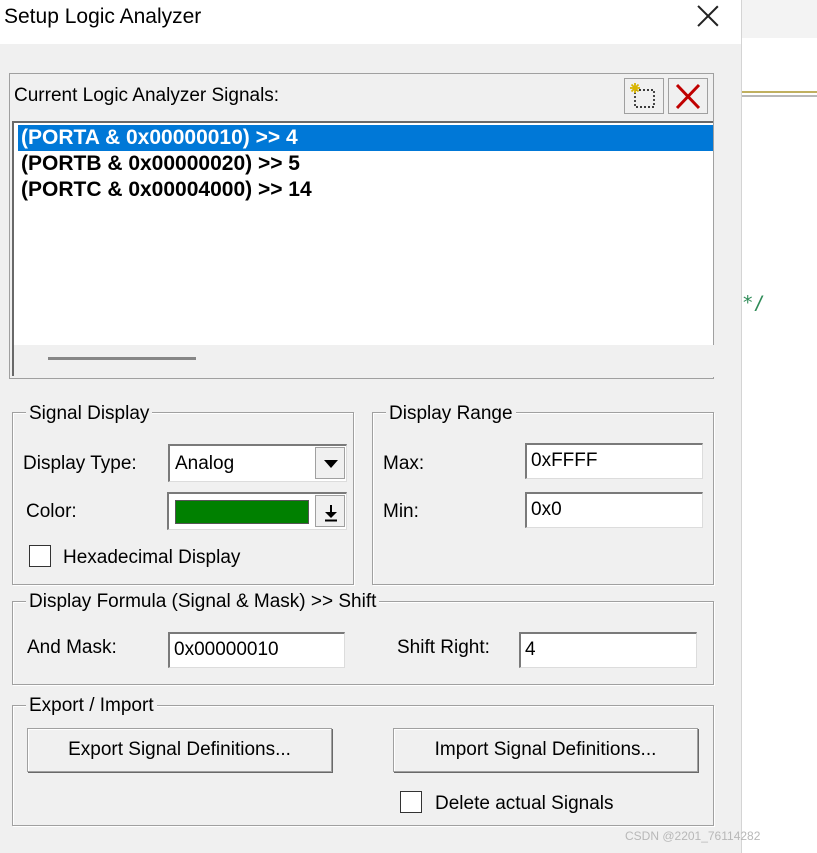  Describe the element at coordinates (608, 650) in the screenshot. I see `shift-right-input: 4` at that location.